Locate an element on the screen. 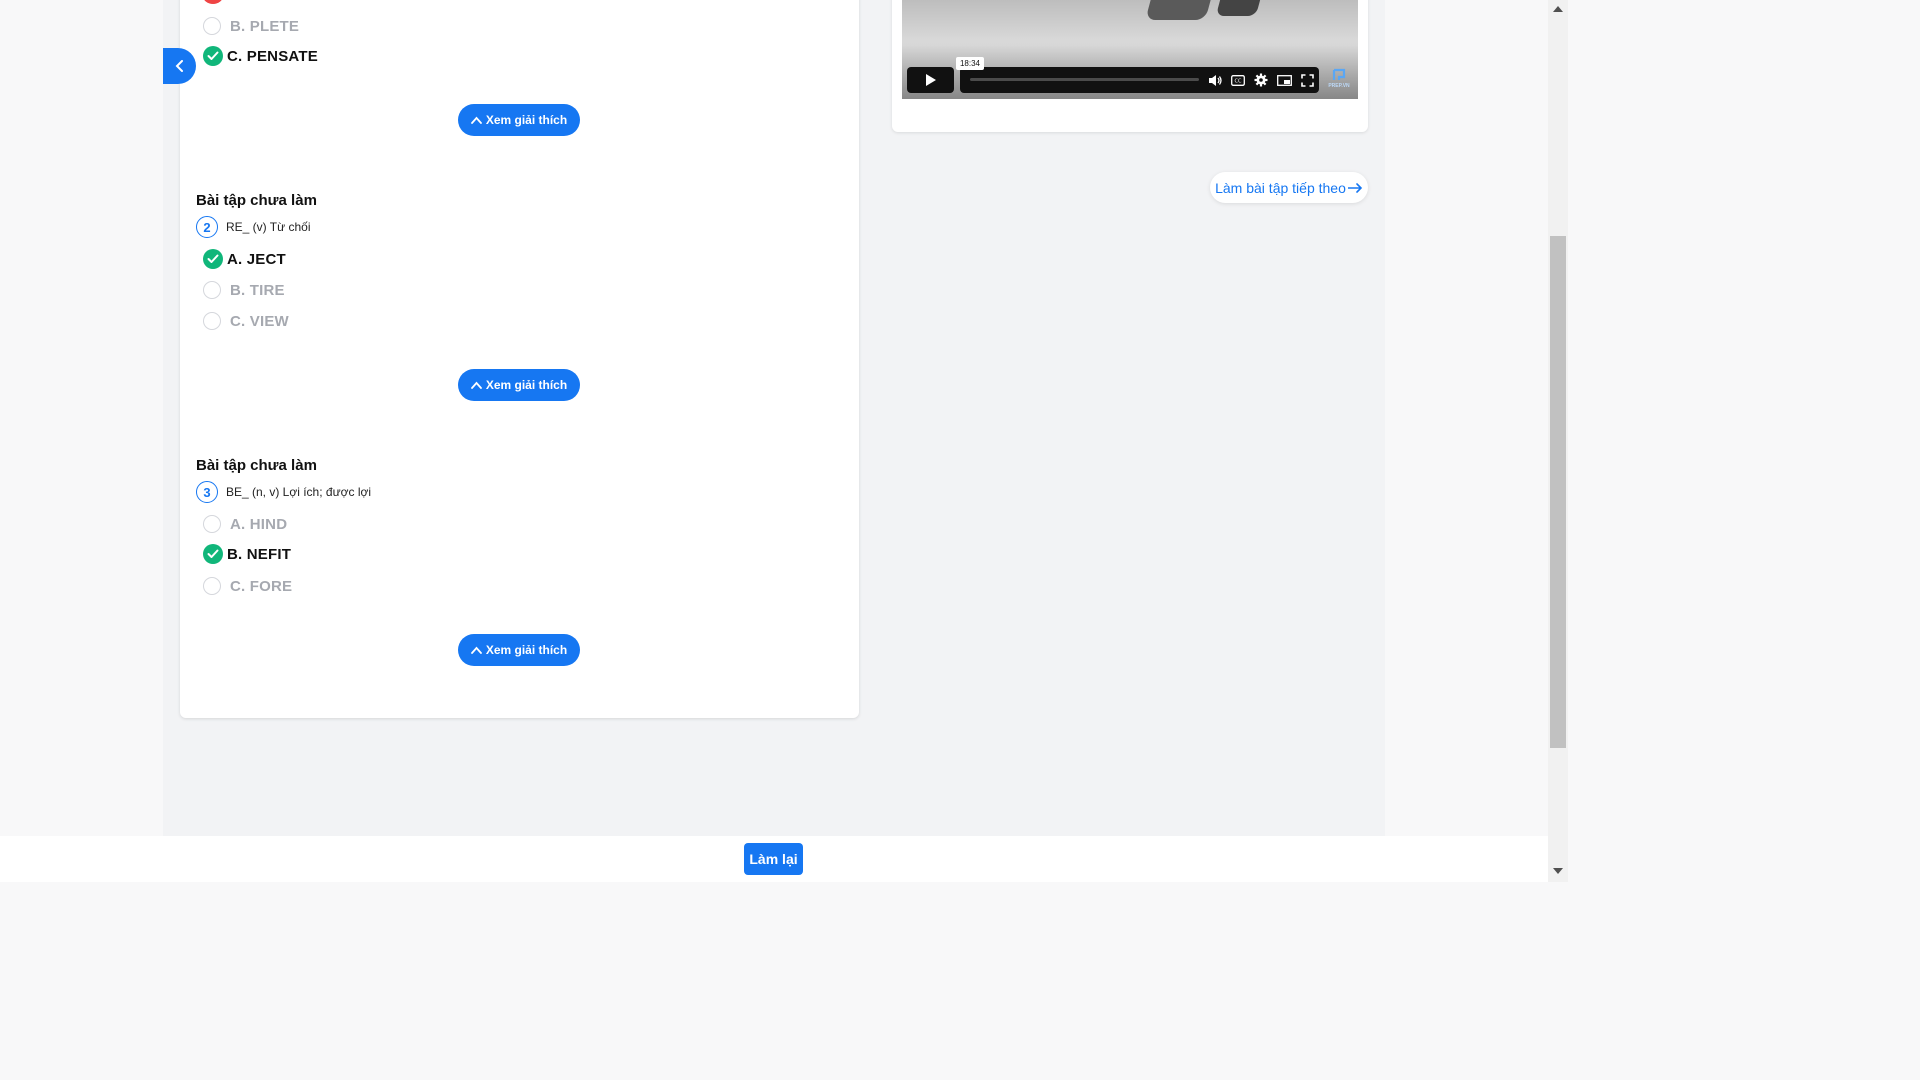  next-exercise-button: Làm bài tập tiếp theo is located at coordinates (1289, 187).